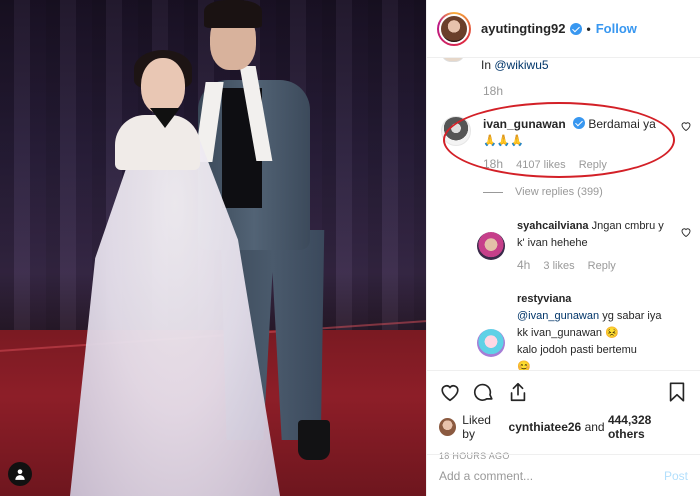  What do you see at coordinates (157, 142) in the screenshot?
I see `woman-figure-bodice` at bounding box center [157, 142].